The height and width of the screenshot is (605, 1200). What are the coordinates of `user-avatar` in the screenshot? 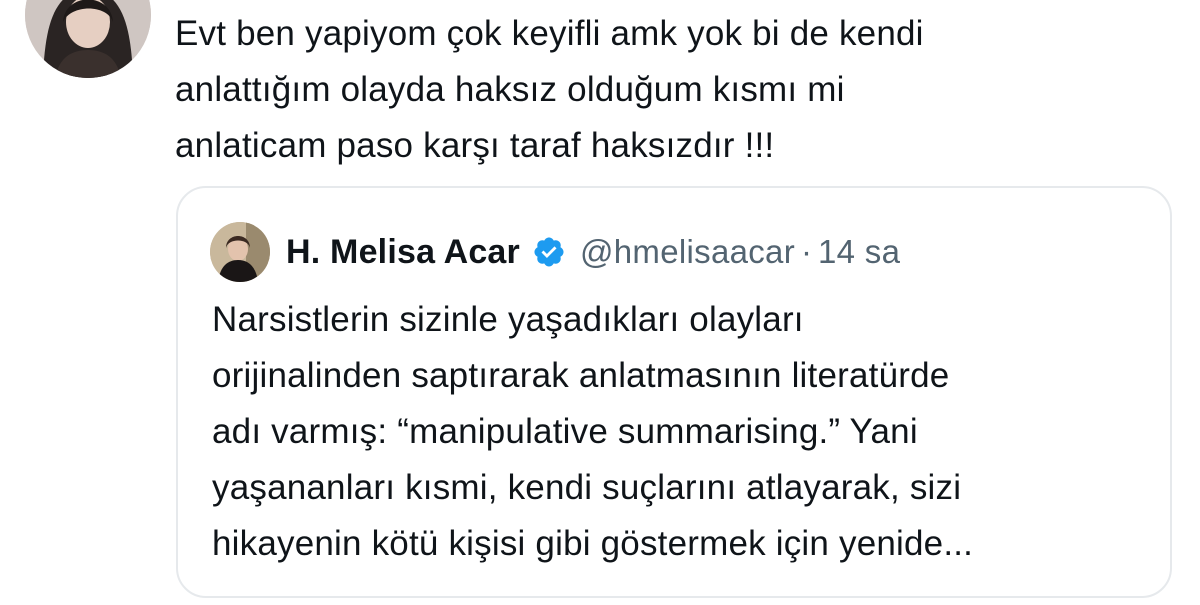 It's located at (88, 39).